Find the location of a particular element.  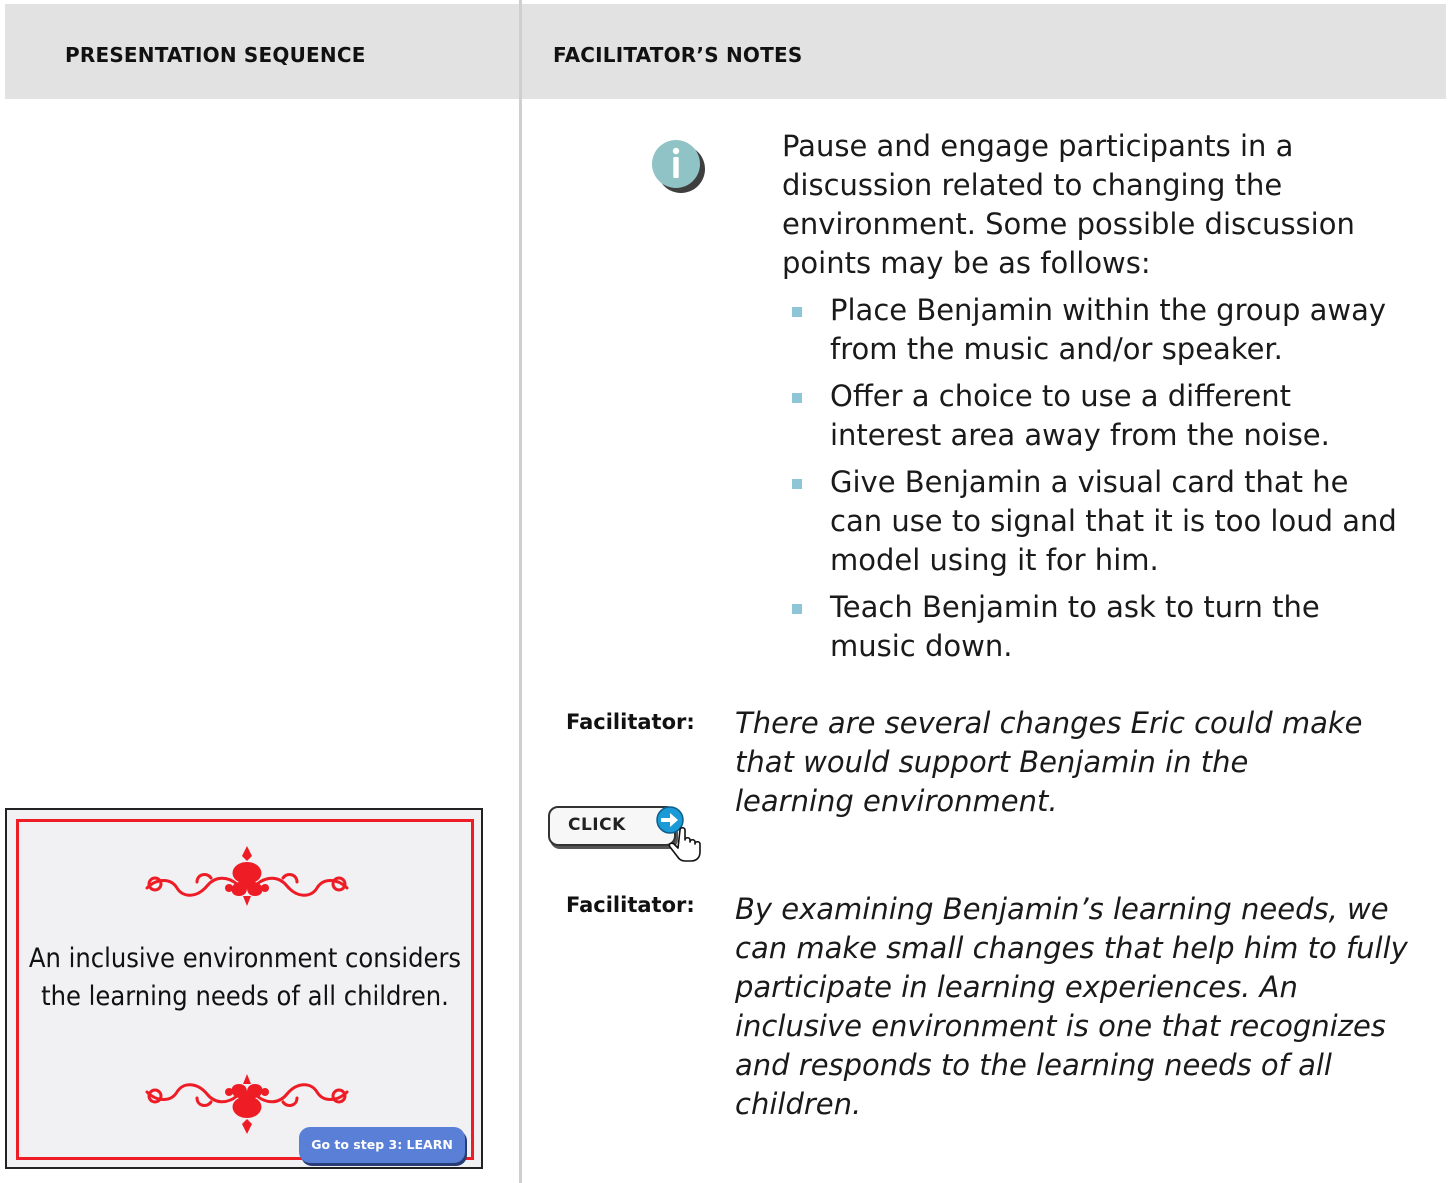

go-to-step-3-button: Go to step 3: LEARN is located at coordinates (382, 1145).